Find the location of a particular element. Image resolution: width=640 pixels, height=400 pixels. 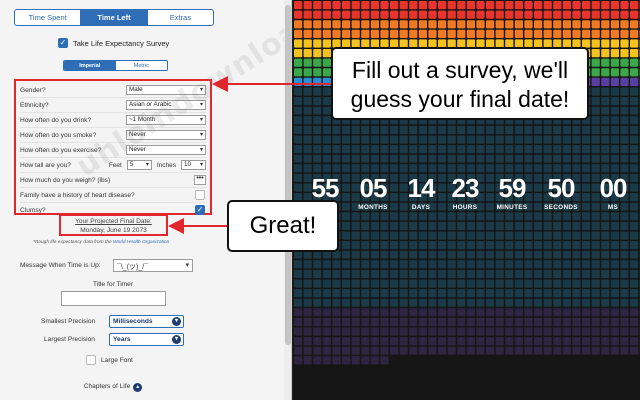

drink-select: ~1 Month is located at coordinates (166, 120).